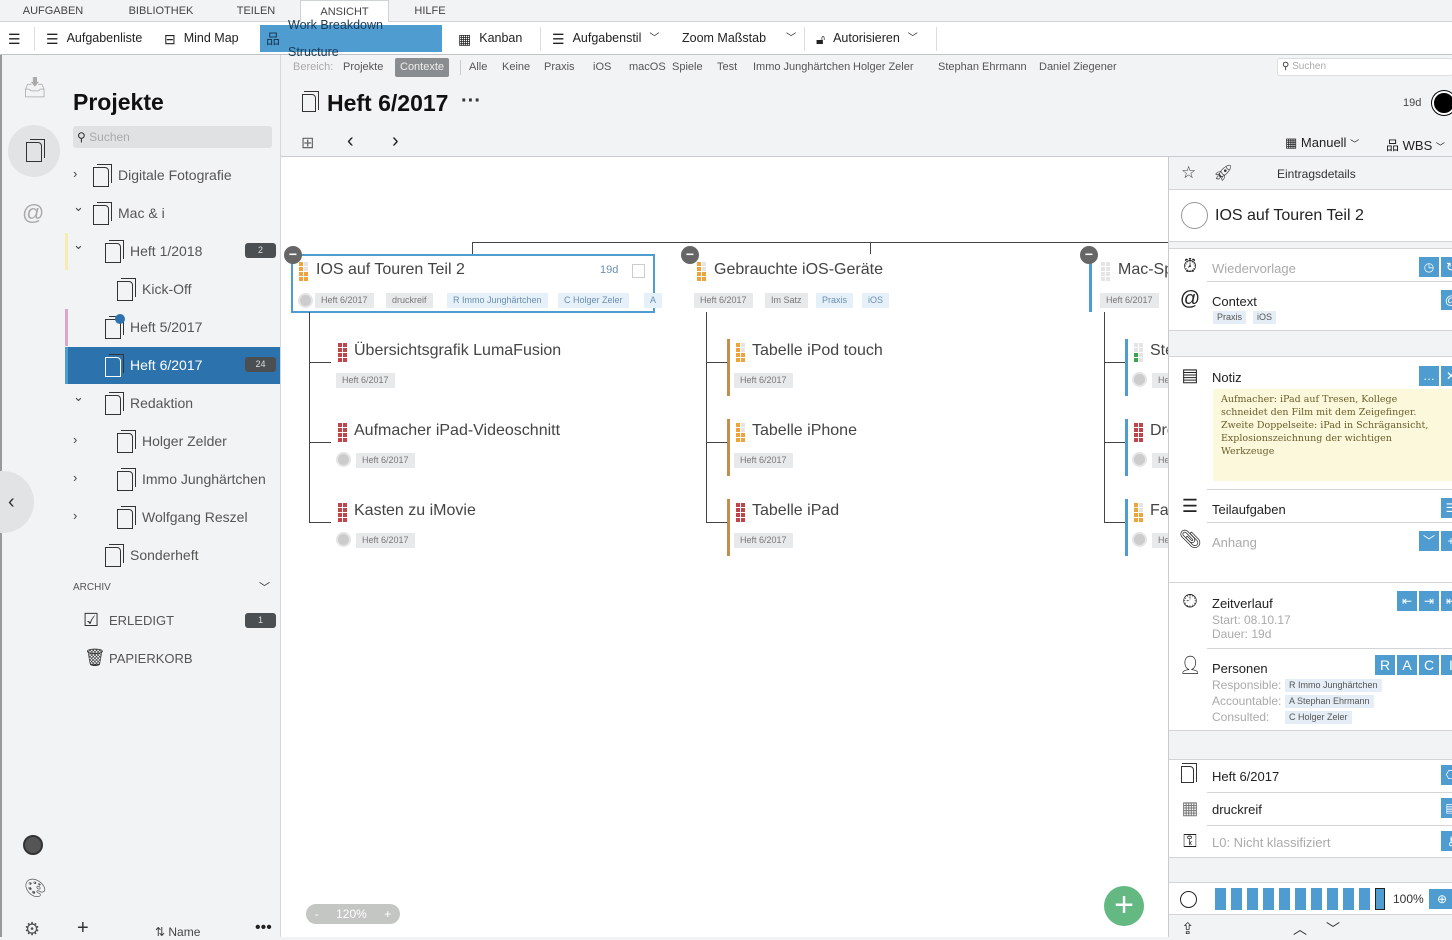  Describe the element at coordinates (34, 151) in the screenshot. I see `projects-nav-button` at that location.